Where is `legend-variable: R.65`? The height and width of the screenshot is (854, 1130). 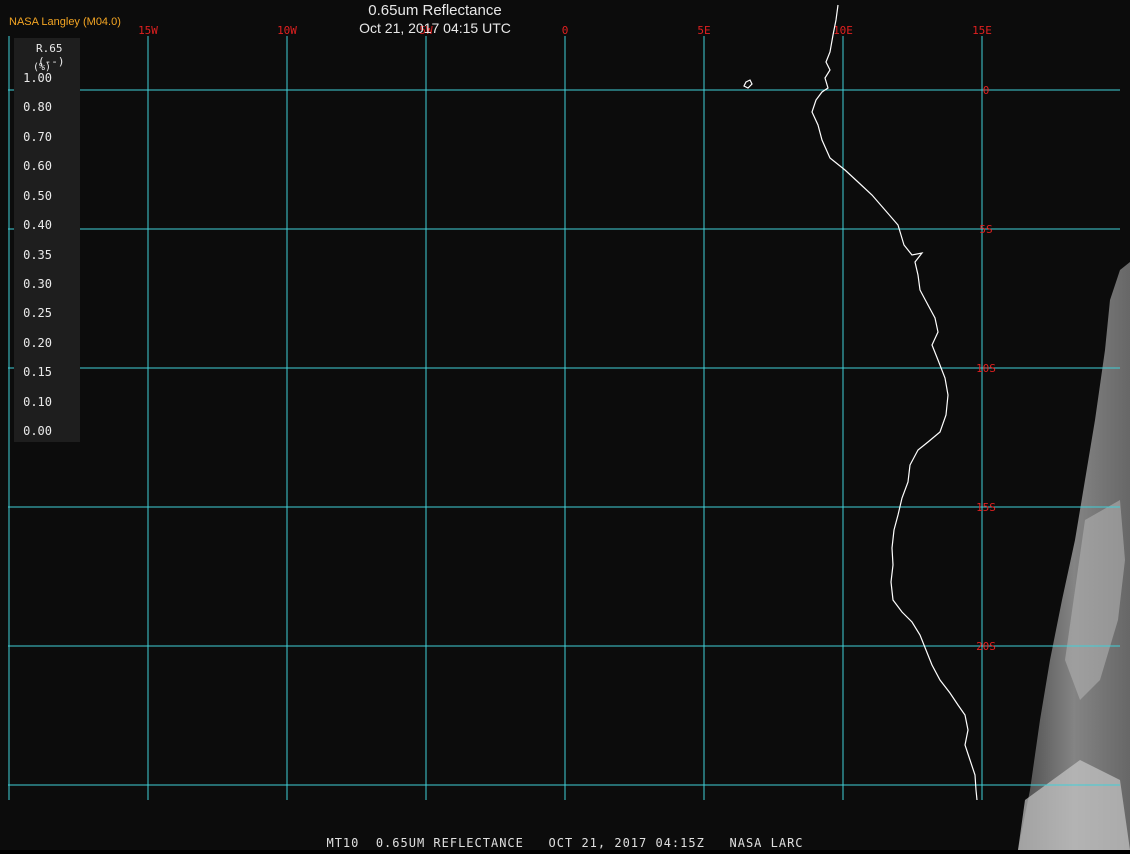
legend-variable: R.65 is located at coordinates (49, 48).